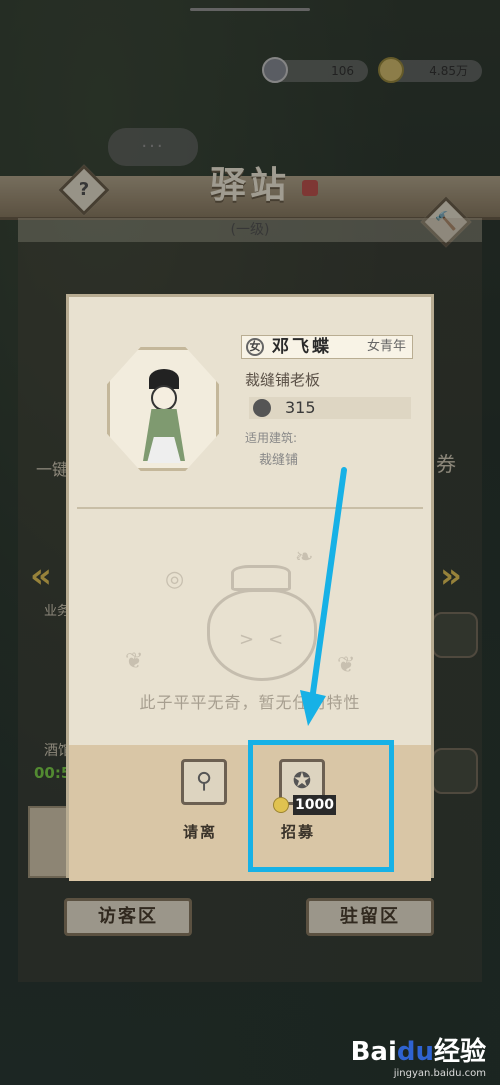  Describe the element at coordinates (418, 1052) in the screenshot. I see `watermark-logo: Baidu经验` at that location.